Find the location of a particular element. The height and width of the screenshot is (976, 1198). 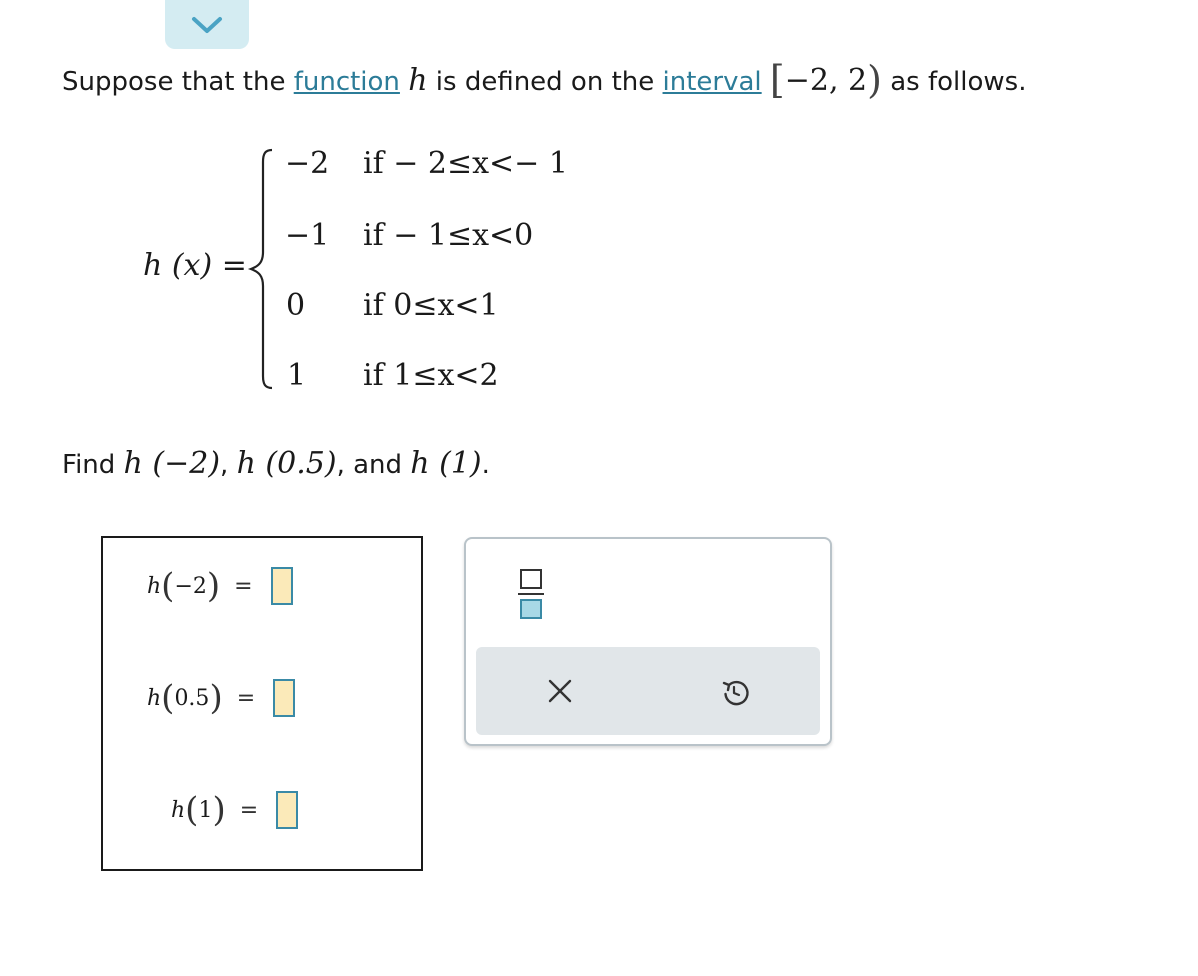

find-prompt: Find h (−2), h (0.5), and h (1). is located at coordinates (276, 464).